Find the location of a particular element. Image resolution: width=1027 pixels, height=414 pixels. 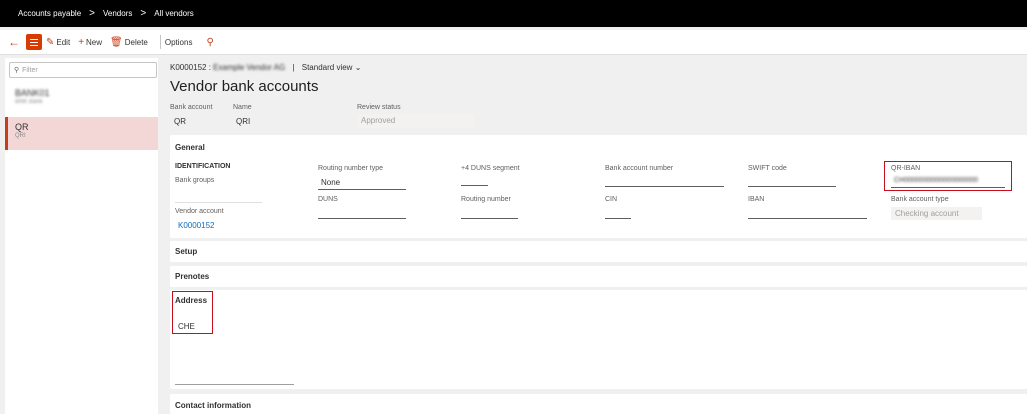

plus-icon: + is located at coordinates (81, 42).